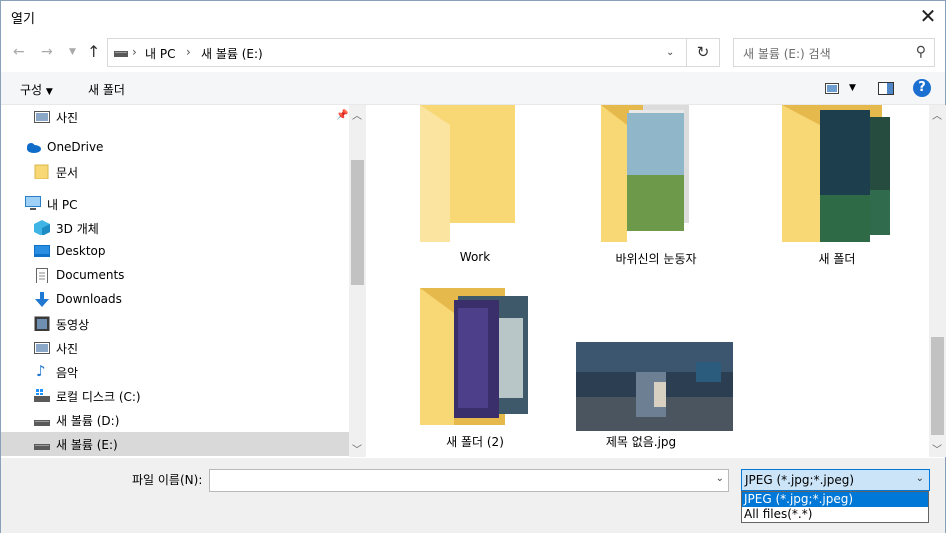  What do you see at coordinates (175, 148) in the screenshot?
I see `sidebar-item-onedrive: OneDrive` at bounding box center [175, 148].